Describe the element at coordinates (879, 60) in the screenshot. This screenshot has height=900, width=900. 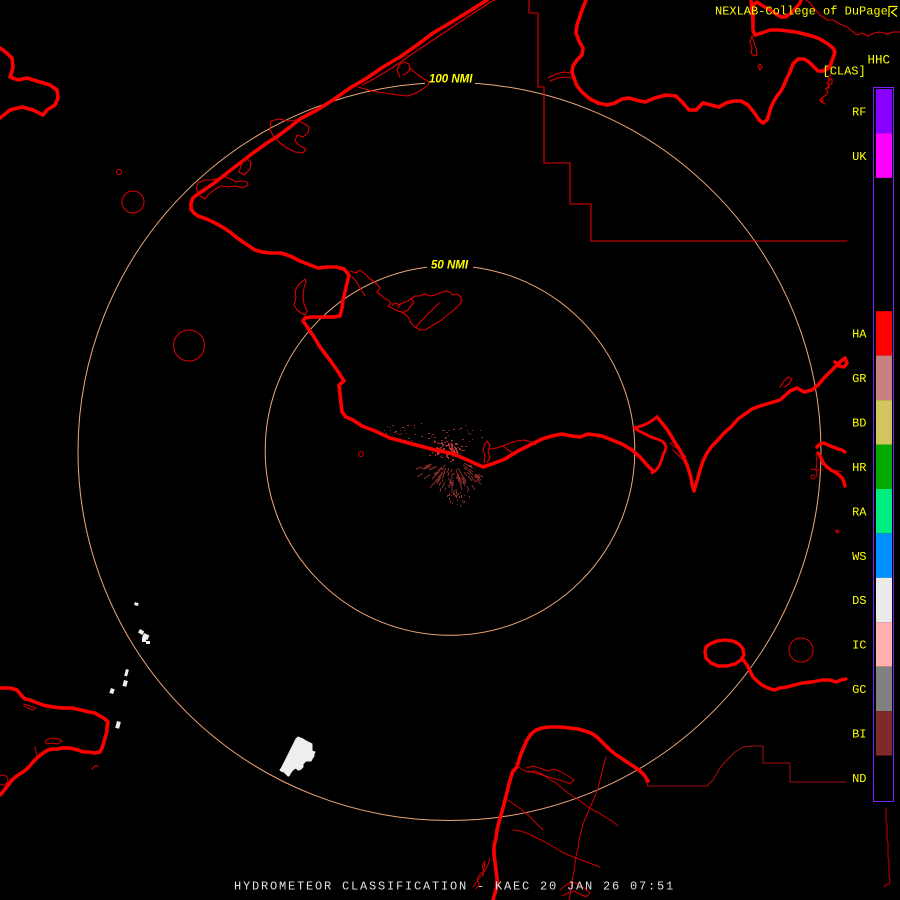
I see `svg-text: HHC` at that location.